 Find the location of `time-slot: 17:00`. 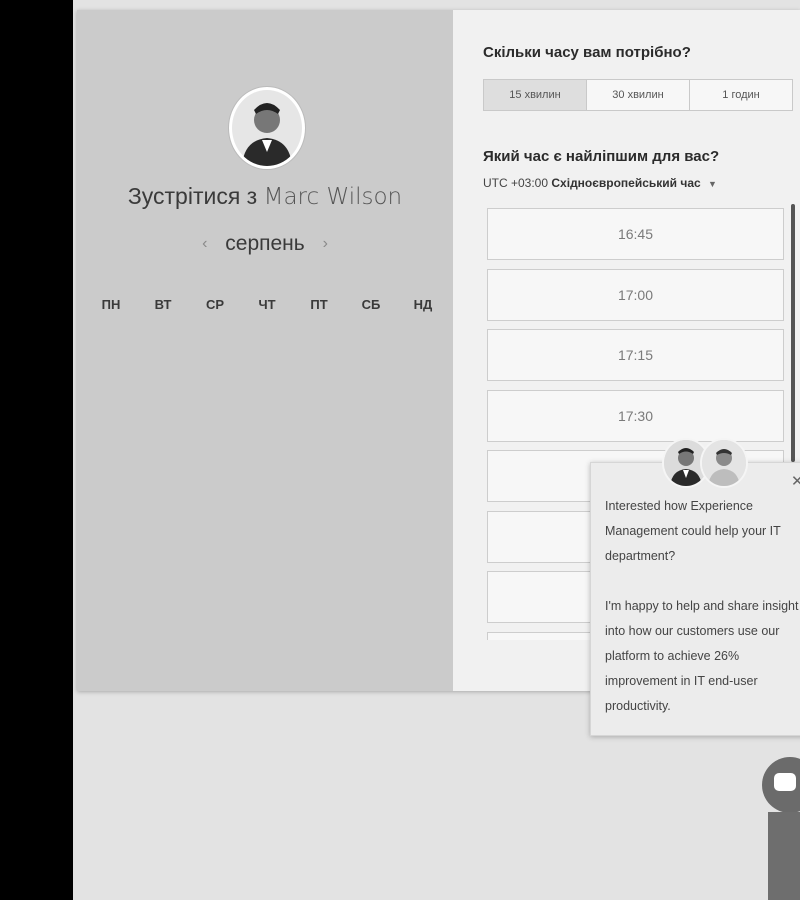

time-slot: 17:00 is located at coordinates (635, 294).